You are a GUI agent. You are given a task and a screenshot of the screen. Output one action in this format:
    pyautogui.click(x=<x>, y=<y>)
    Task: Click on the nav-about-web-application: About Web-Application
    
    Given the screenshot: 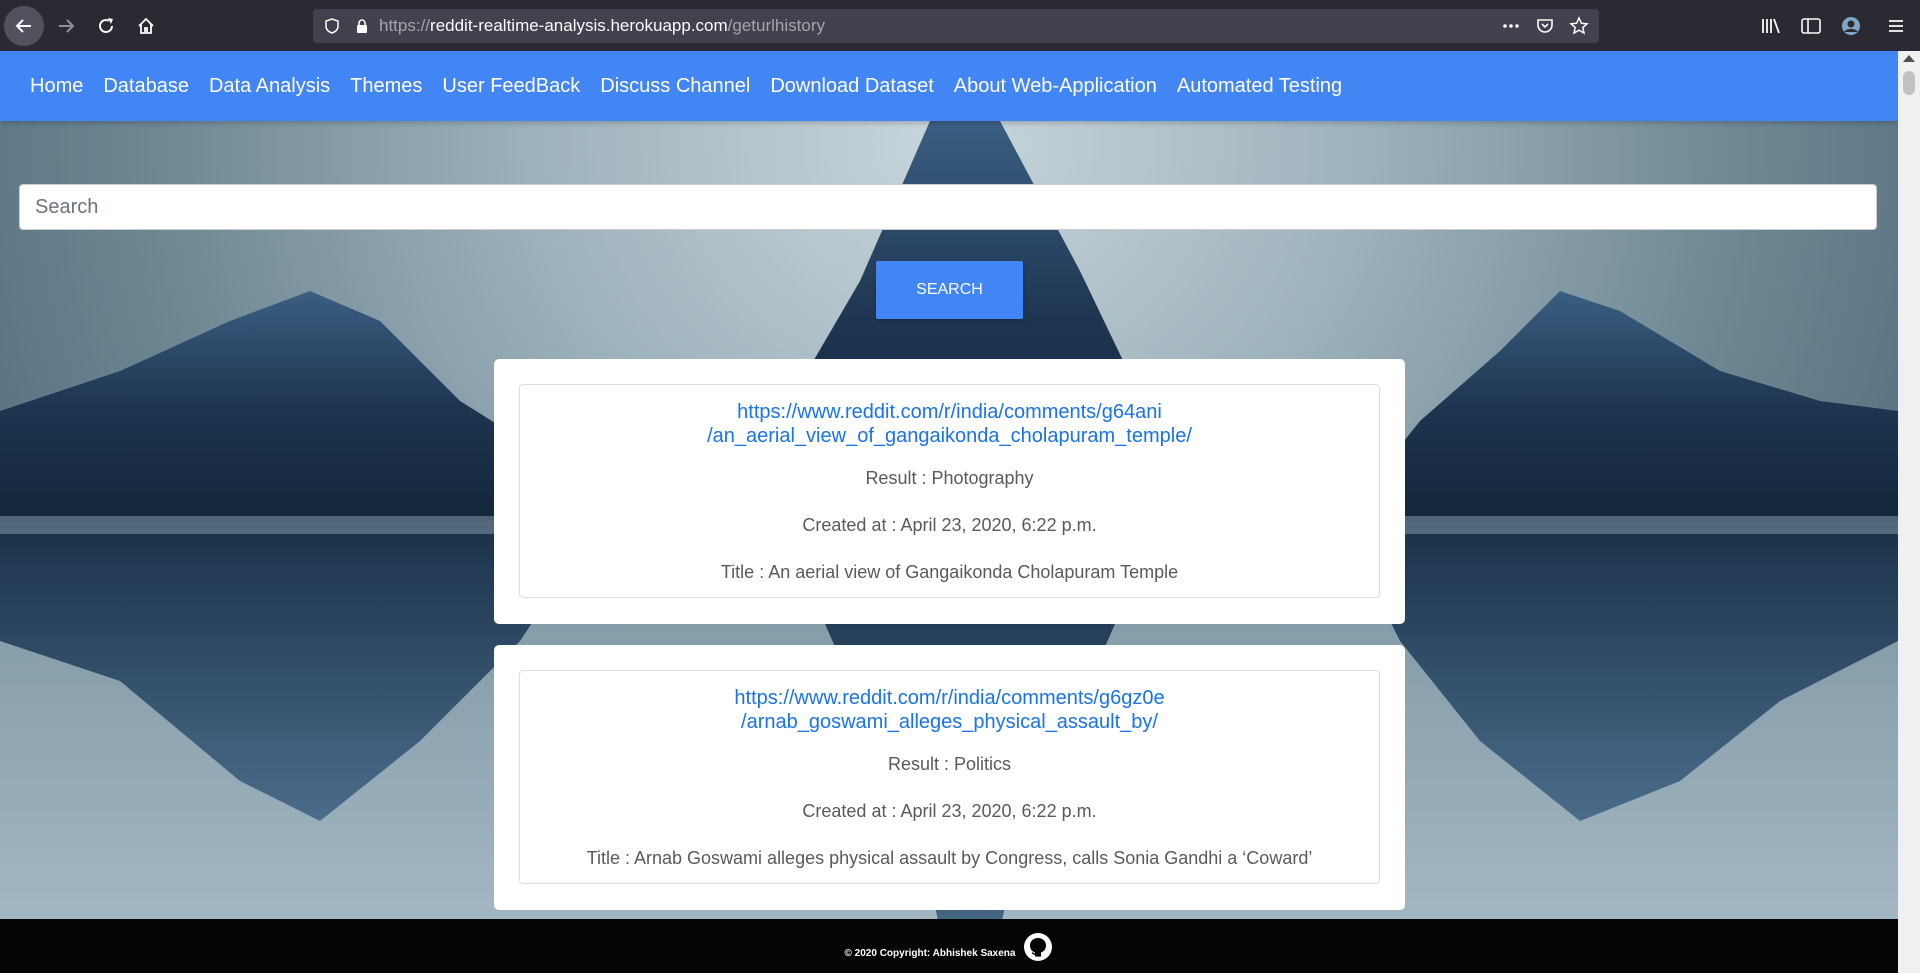 What is the action you would take?
    pyautogui.click(x=1055, y=86)
    